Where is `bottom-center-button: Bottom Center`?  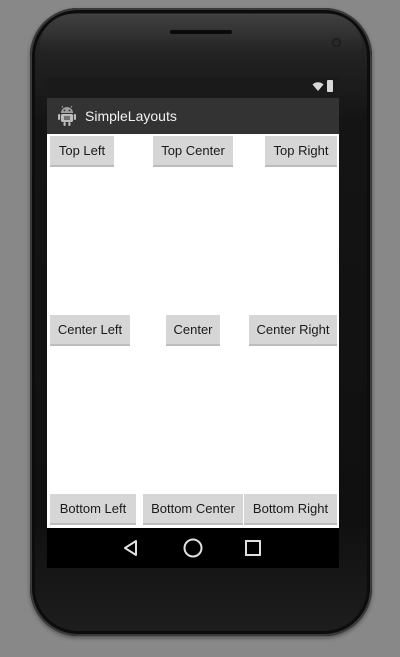 bottom-center-button: Bottom Center is located at coordinates (193, 509).